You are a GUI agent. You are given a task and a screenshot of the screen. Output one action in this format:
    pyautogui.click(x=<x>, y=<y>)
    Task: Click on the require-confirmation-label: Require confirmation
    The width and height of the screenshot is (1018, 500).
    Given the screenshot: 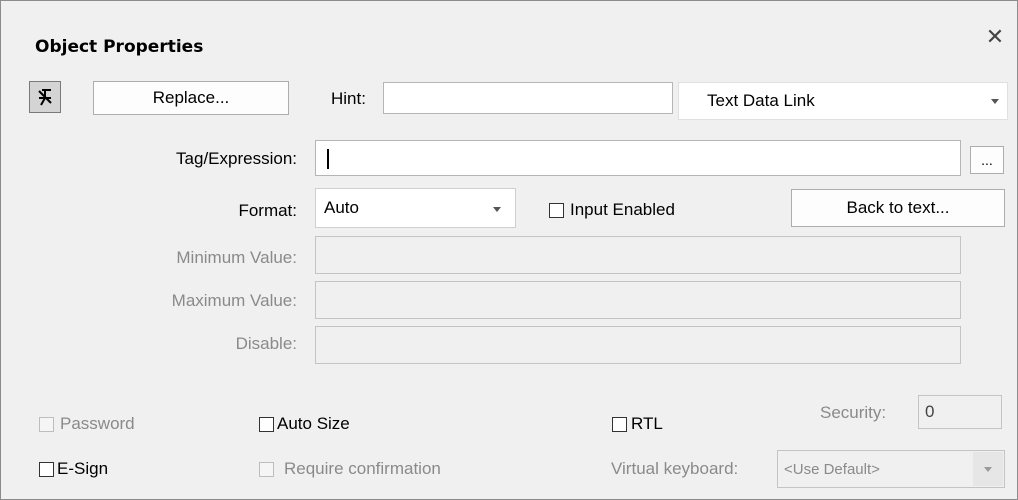 What is the action you would take?
    pyautogui.click(x=362, y=468)
    